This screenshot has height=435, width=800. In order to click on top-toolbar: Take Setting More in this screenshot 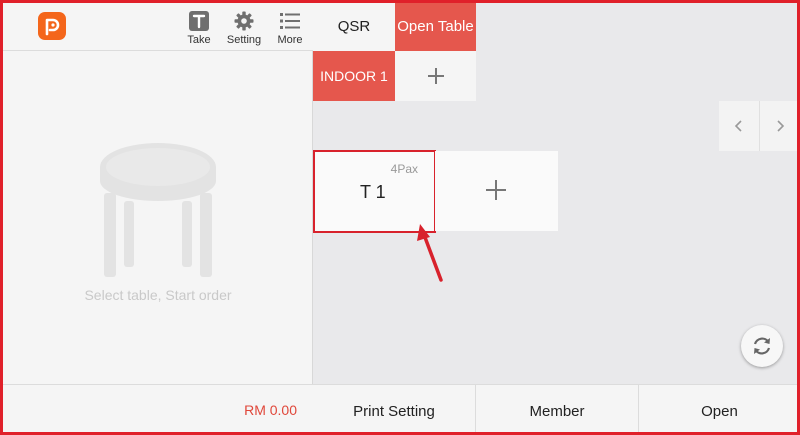, I will do `click(158, 27)`.